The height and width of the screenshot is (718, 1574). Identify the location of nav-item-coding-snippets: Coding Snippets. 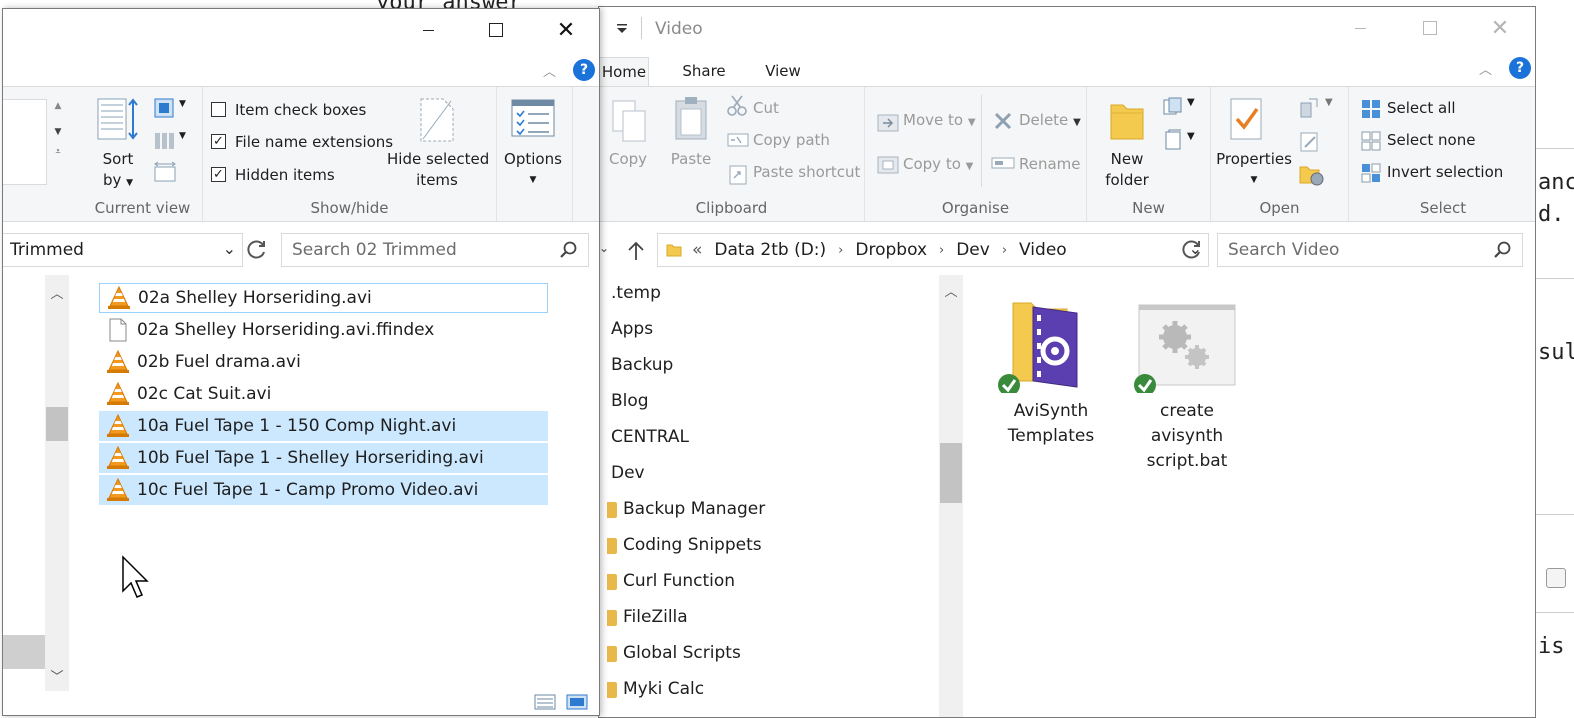
(684, 545).